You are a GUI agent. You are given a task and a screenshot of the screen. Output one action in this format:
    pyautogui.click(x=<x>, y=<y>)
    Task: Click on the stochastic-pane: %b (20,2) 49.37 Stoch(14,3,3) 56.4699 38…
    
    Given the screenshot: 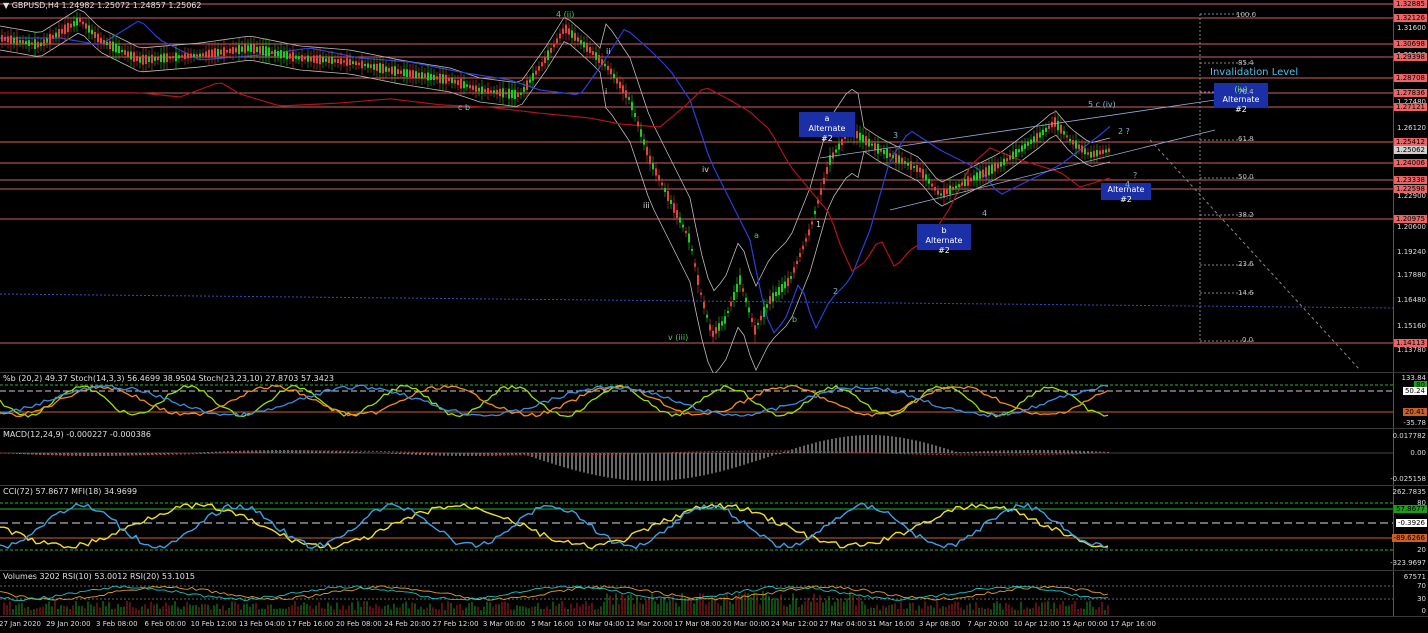 What is the action you would take?
    pyautogui.click(x=714, y=401)
    